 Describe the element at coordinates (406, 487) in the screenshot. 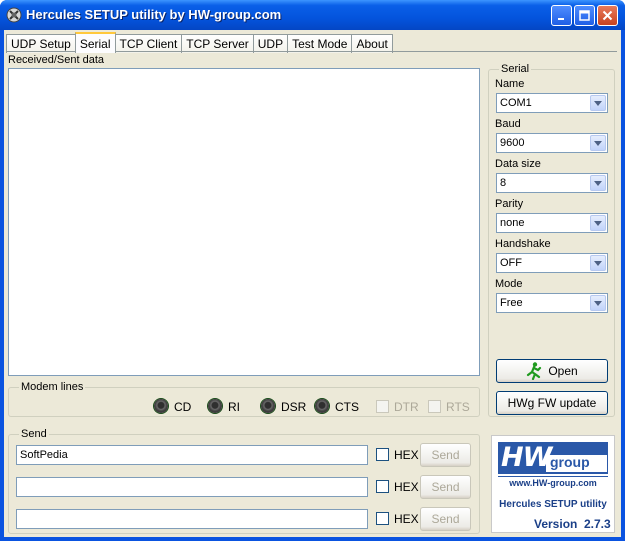

I see `hex-label-2: HEX` at that location.